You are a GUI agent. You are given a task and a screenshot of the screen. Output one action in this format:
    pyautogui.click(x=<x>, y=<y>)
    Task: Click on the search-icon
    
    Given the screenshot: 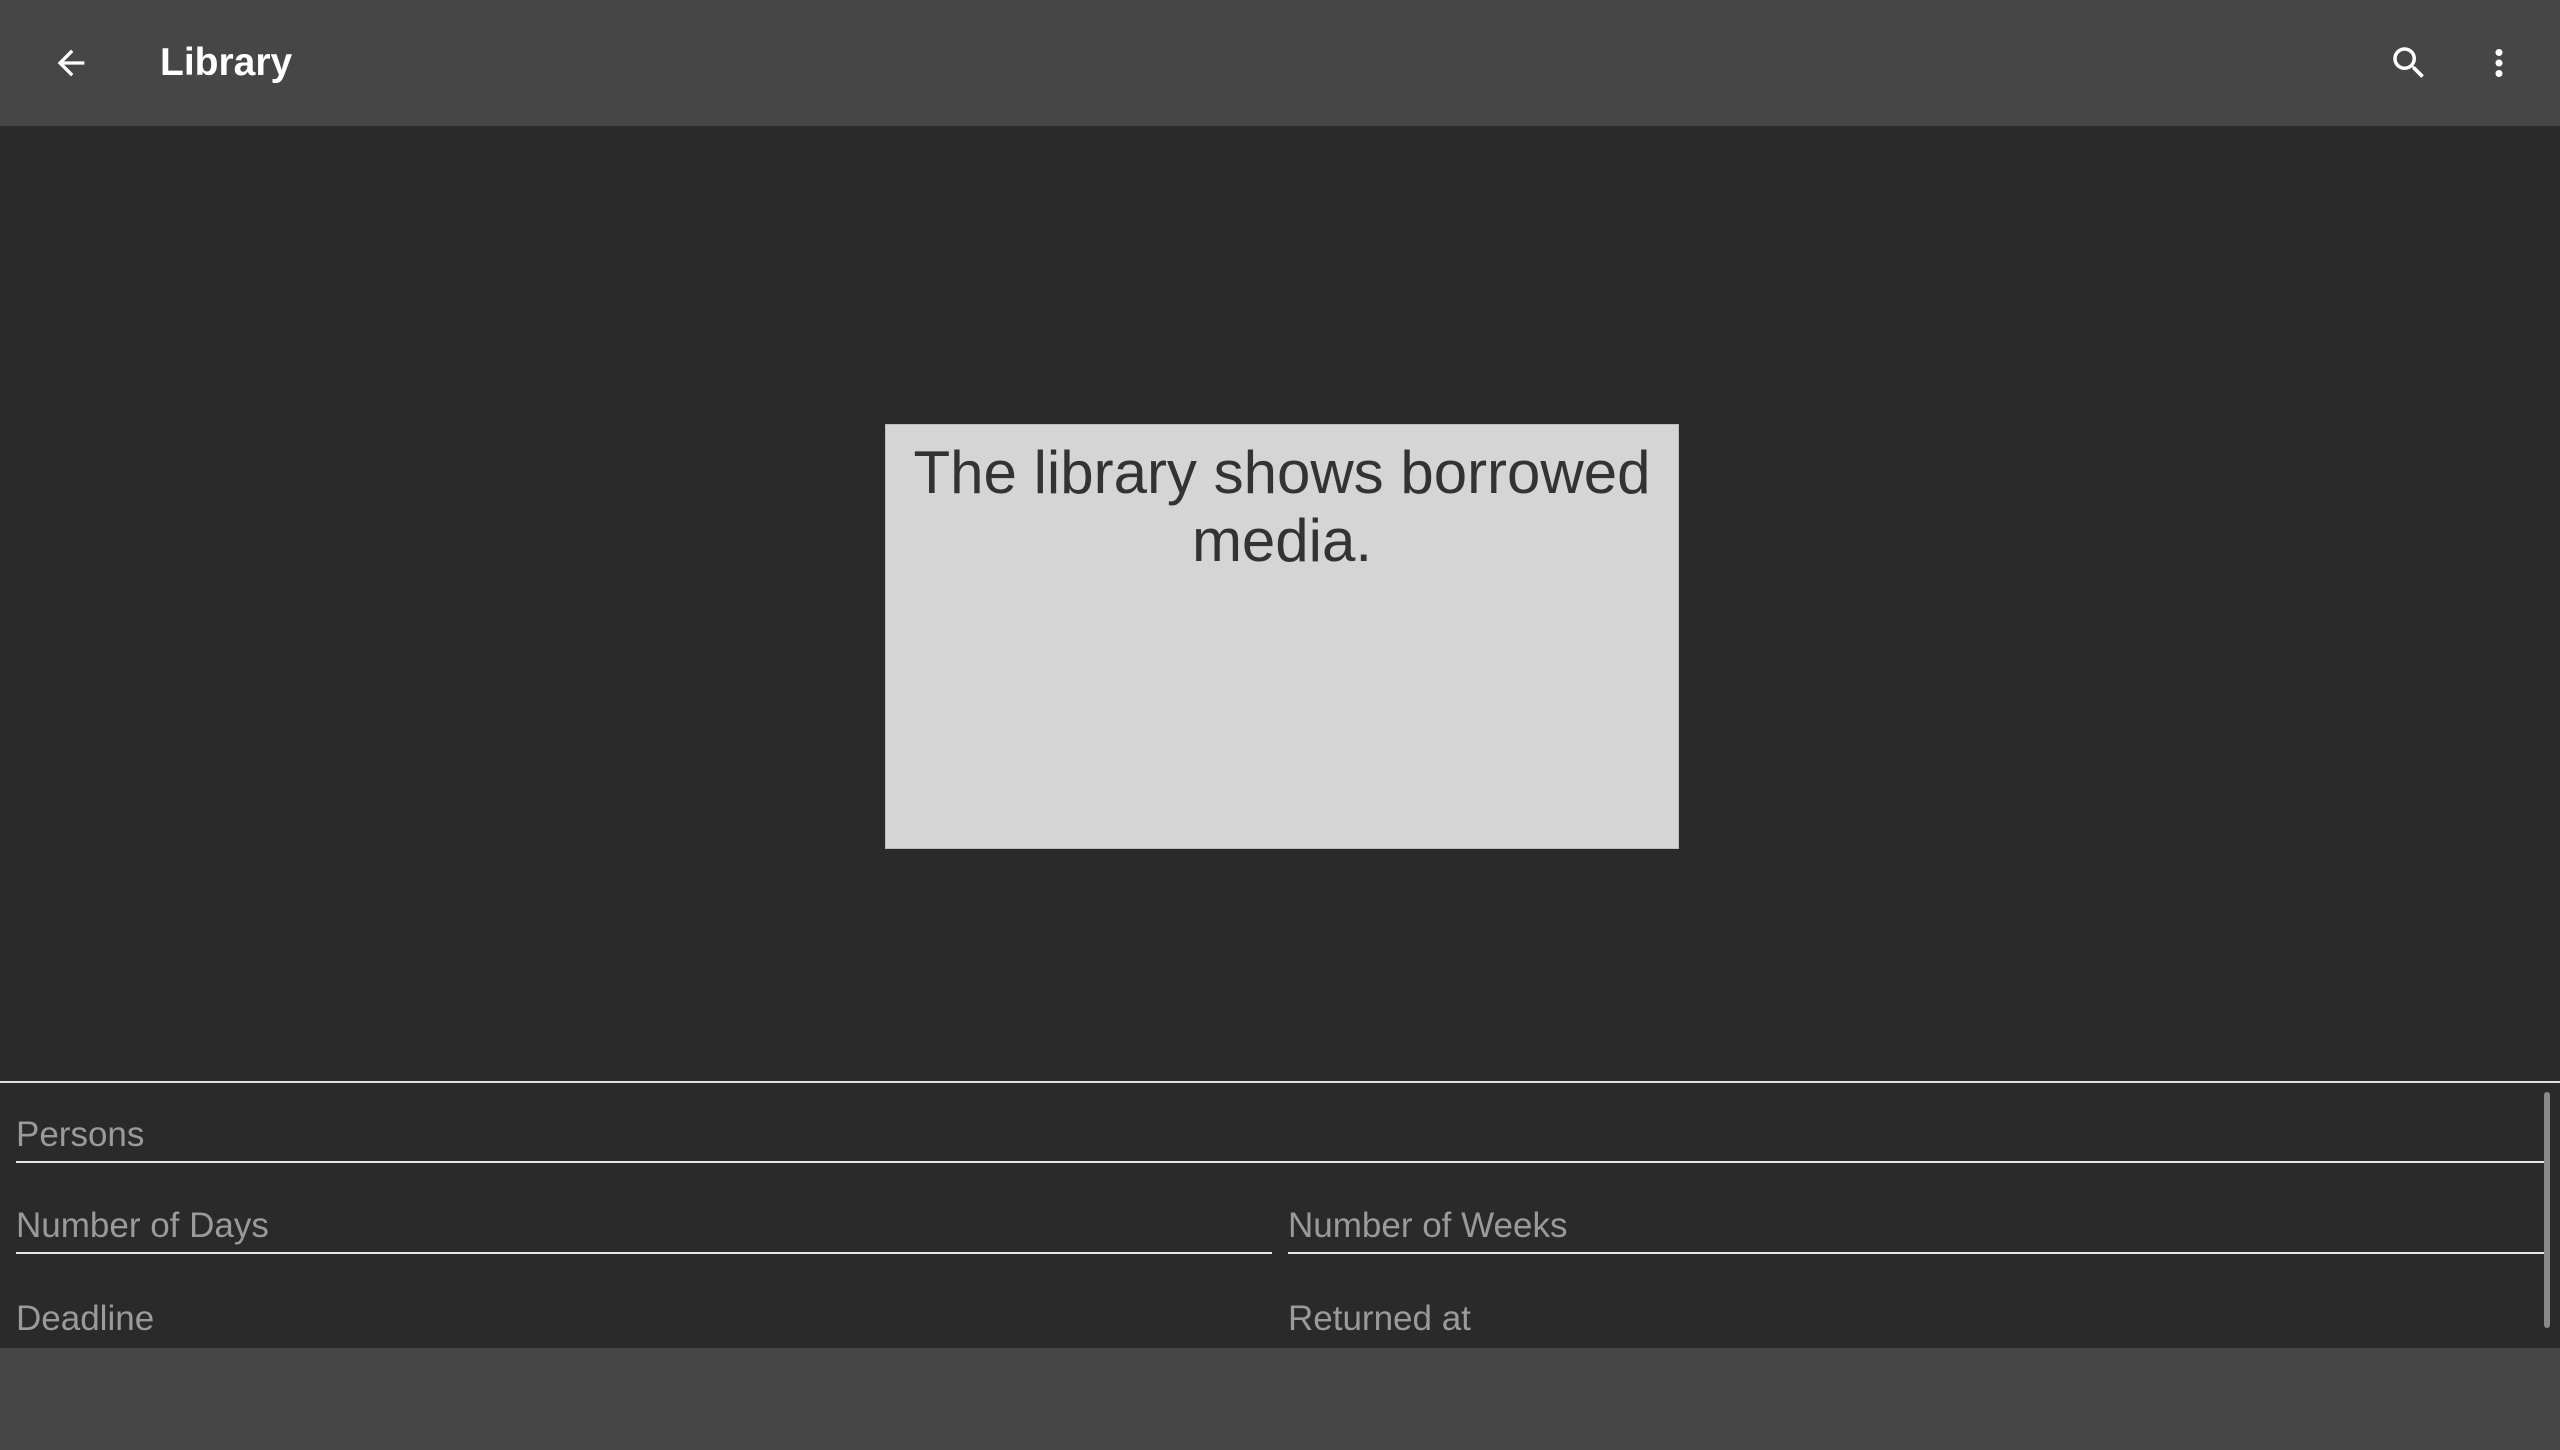 What is the action you would take?
    pyautogui.click(x=2408, y=62)
    